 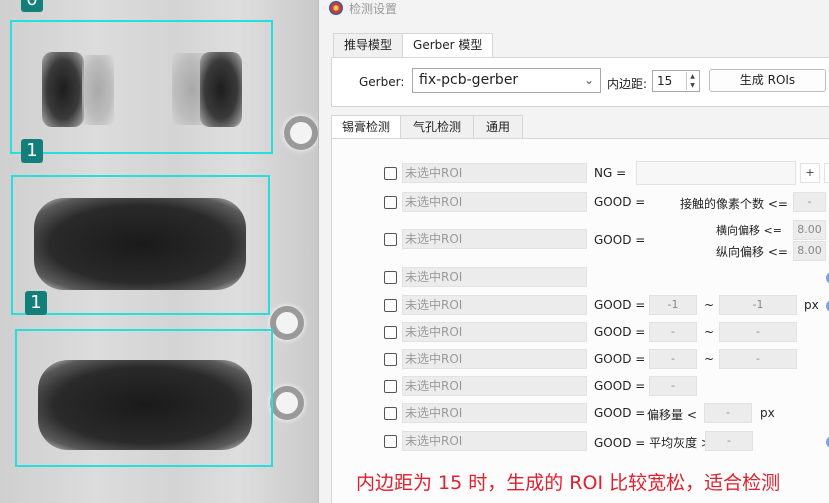 What do you see at coordinates (665, 81) in the screenshot?
I see `margin-value: 15` at bounding box center [665, 81].